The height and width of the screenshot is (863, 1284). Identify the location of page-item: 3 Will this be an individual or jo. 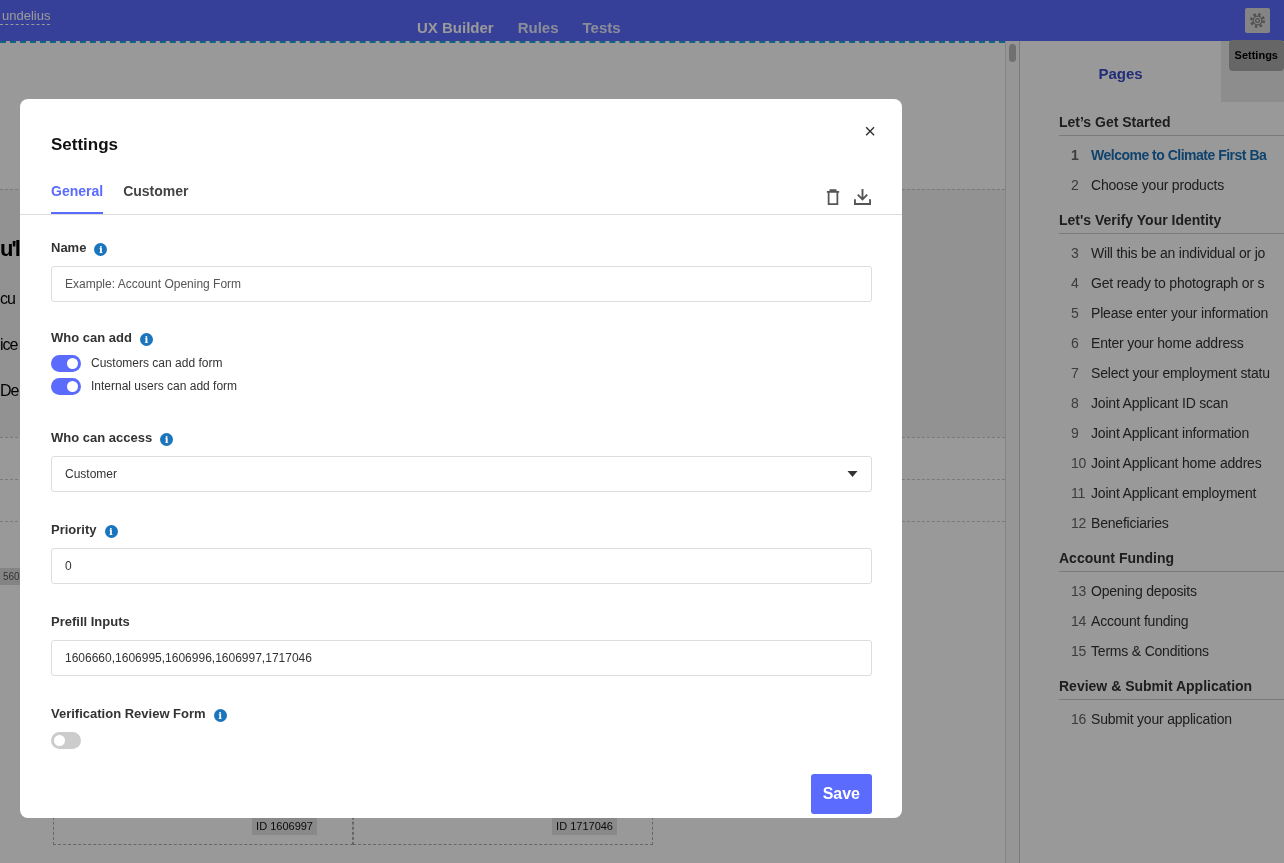
(1171, 253).